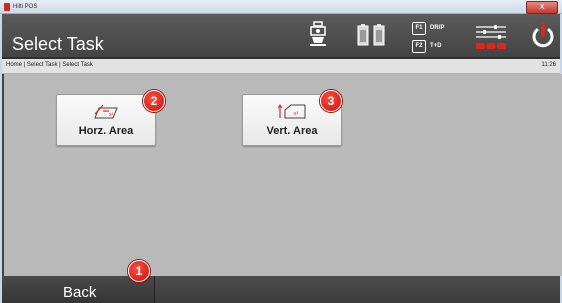 This screenshot has width=562, height=303. What do you see at coordinates (437, 28) in the screenshot?
I see `f1-label: DR/P` at bounding box center [437, 28].